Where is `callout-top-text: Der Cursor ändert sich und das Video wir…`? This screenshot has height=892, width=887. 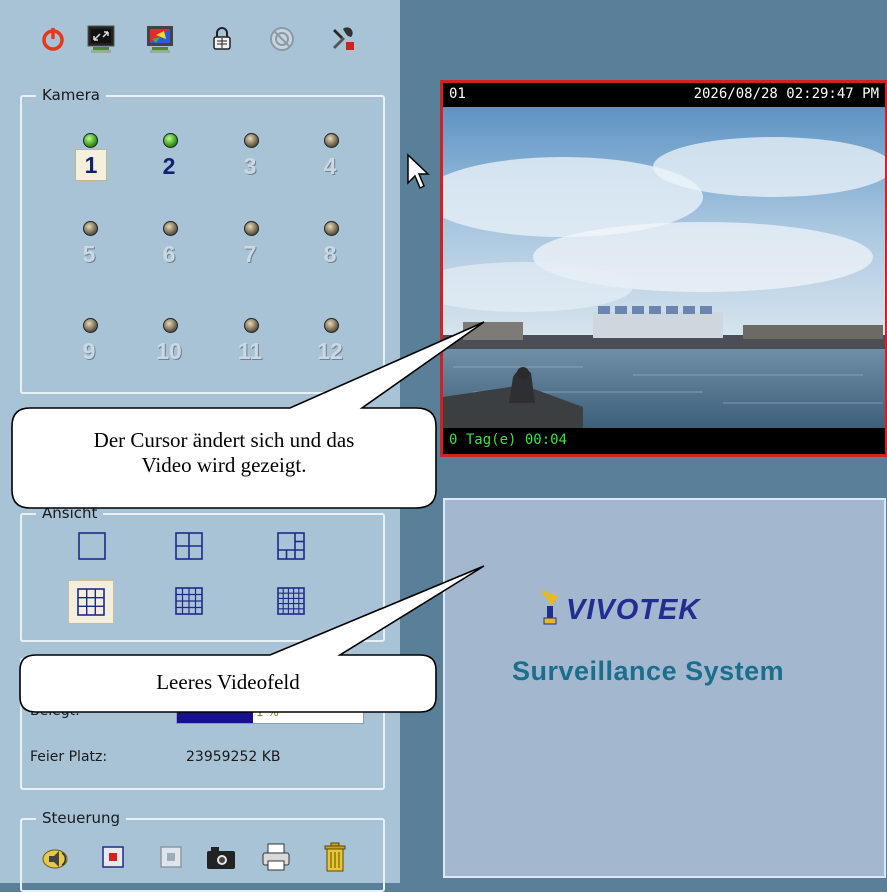
callout-top-text: Der Cursor ändert sich und das Video wir… is located at coordinates (224, 453).